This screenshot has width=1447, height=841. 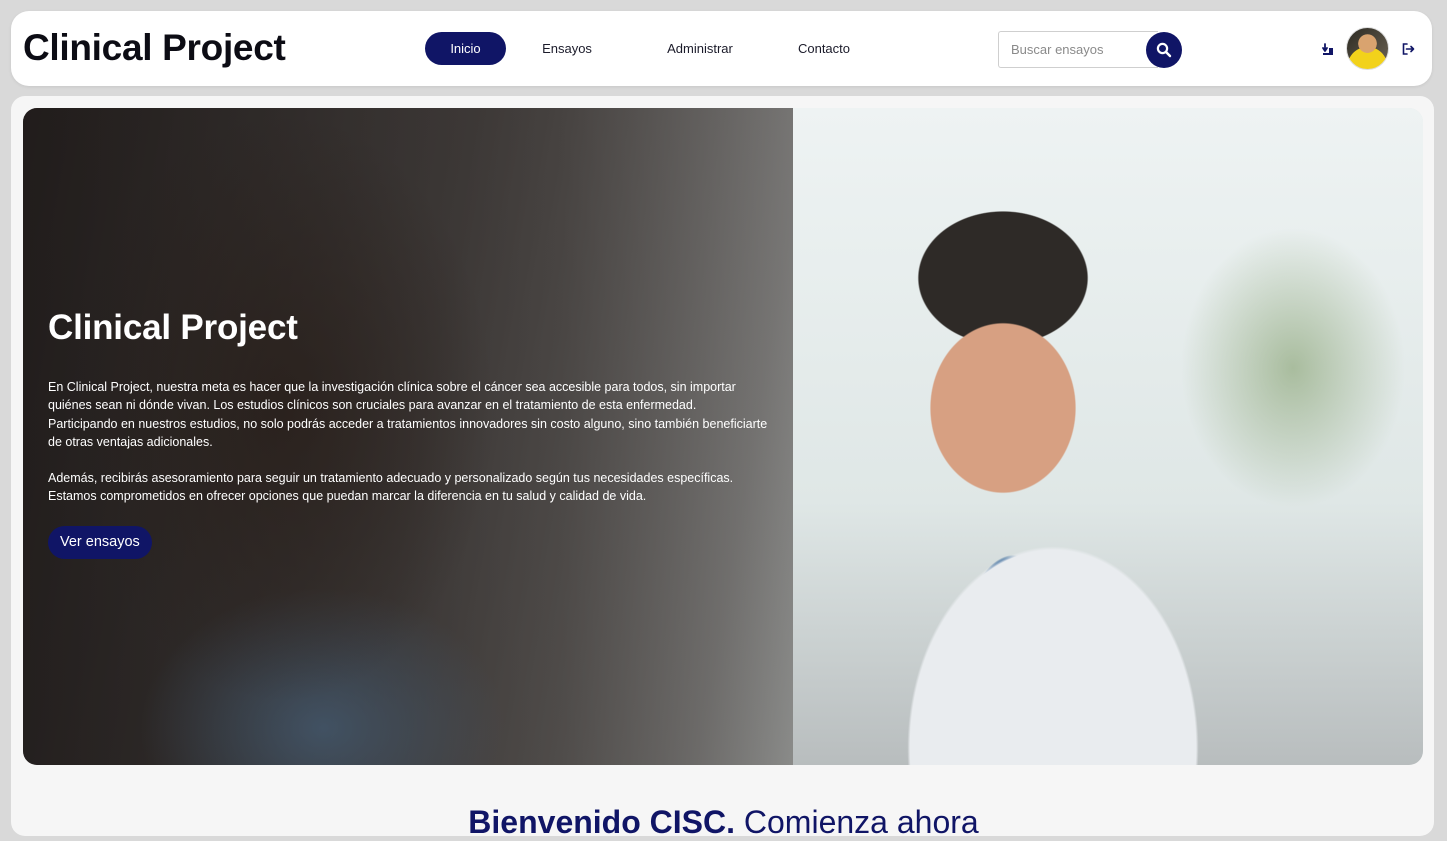 I want to click on logout-icon, so click(x=1408, y=49).